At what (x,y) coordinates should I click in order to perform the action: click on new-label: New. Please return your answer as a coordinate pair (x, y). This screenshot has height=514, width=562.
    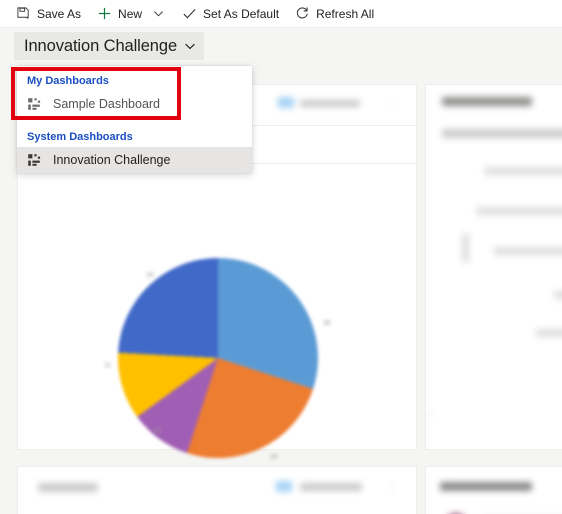
    Looking at the image, I should click on (130, 13).